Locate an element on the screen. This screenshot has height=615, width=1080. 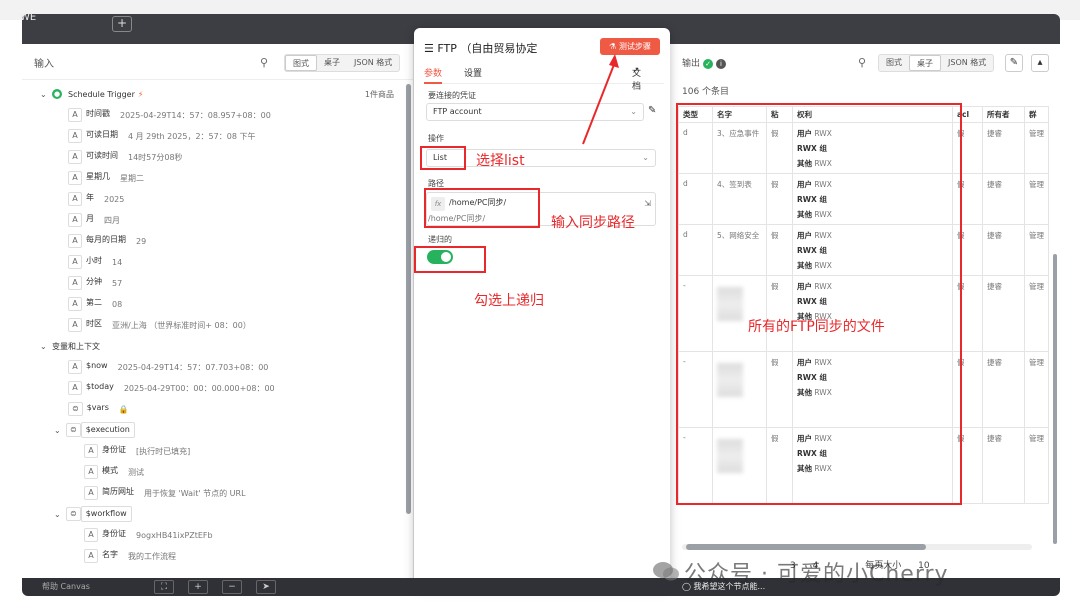
expand-icon: ⇲ is located at coordinates (647, 203).